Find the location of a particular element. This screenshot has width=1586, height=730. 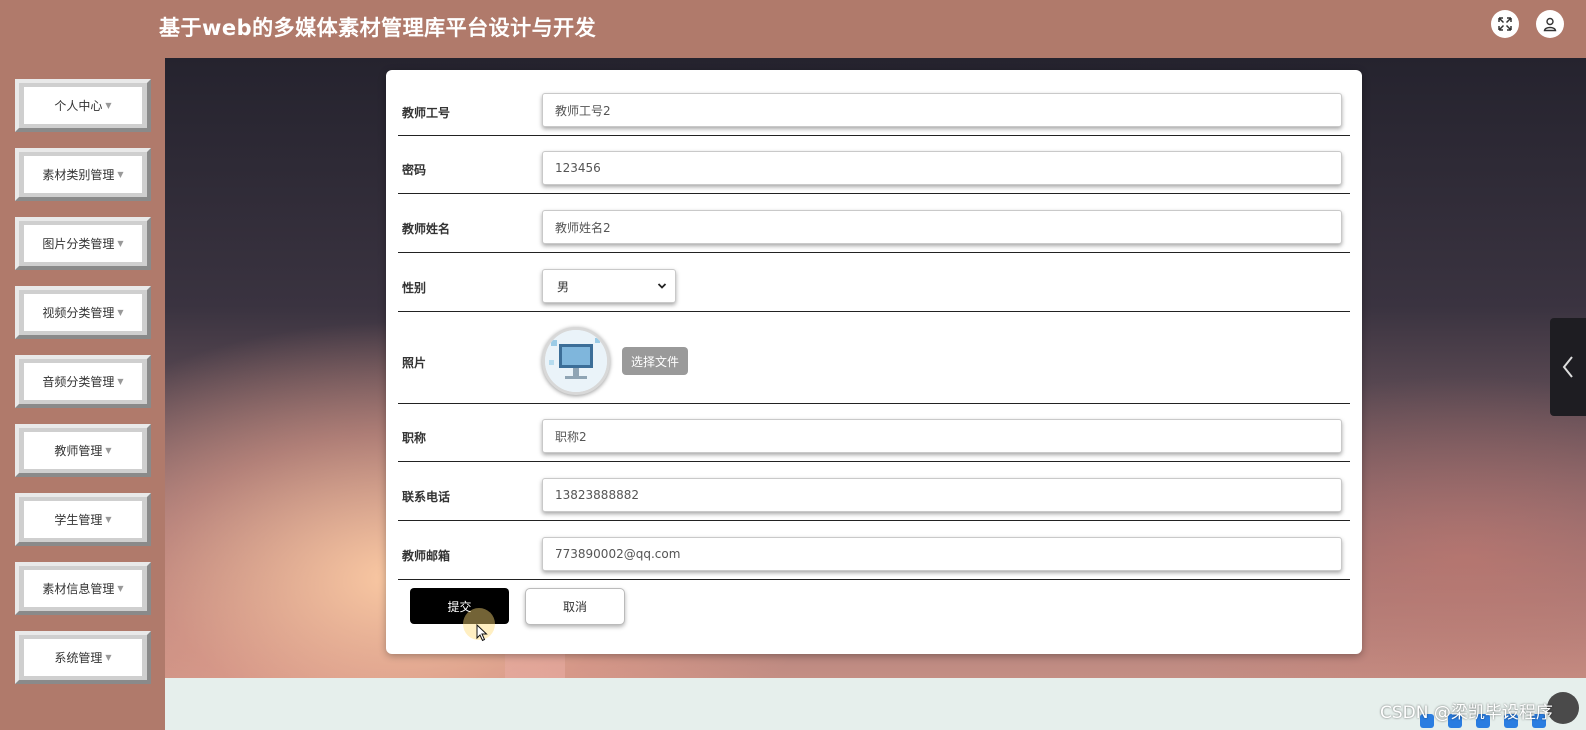

sidebar-item-audio-category: 音频分类管理 ▼ is located at coordinates (83, 381).